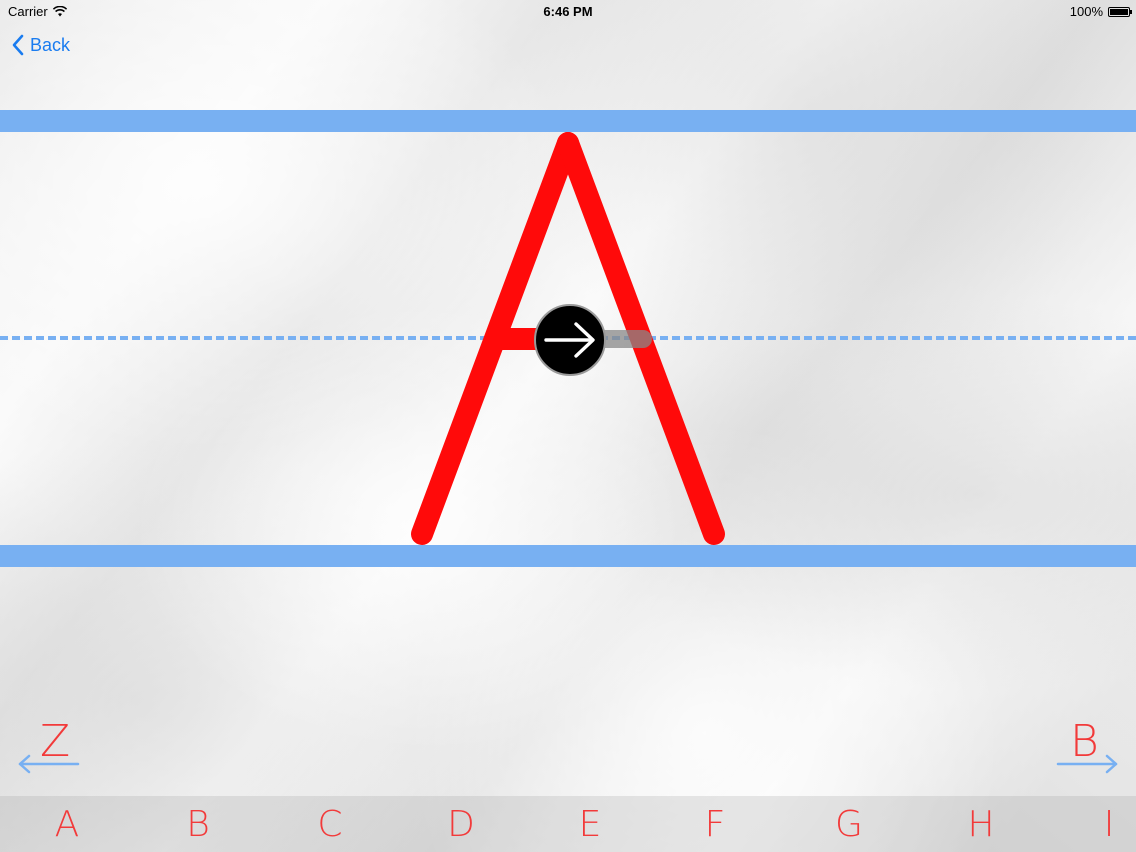 Image resolution: width=1136 pixels, height=852 pixels. What do you see at coordinates (51, 750) in the screenshot?
I see `previous-letter-button: Z` at bounding box center [51, 750].